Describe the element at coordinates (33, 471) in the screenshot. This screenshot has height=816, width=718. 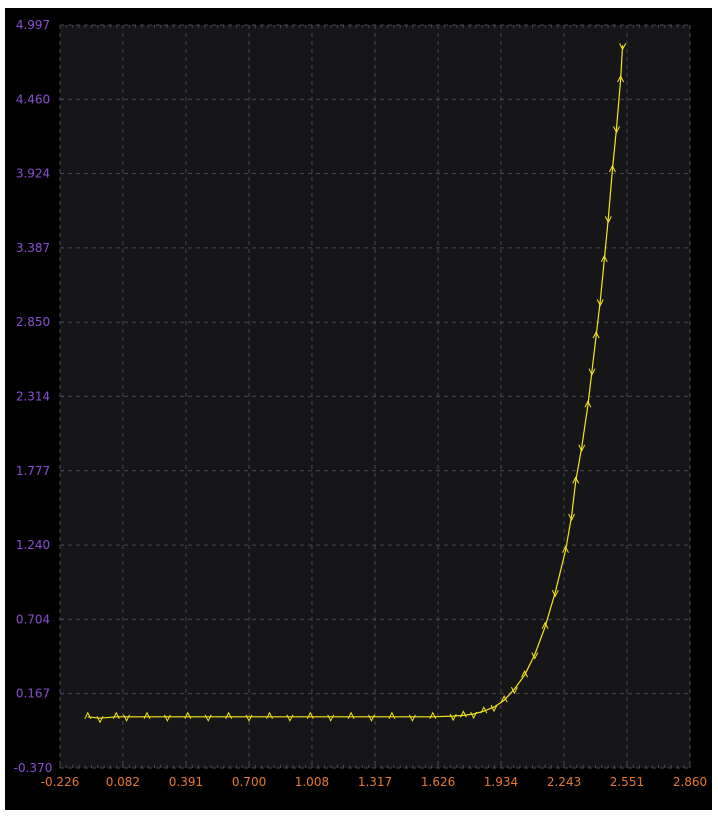
I see `y-tick-label: 1.777` at that location.